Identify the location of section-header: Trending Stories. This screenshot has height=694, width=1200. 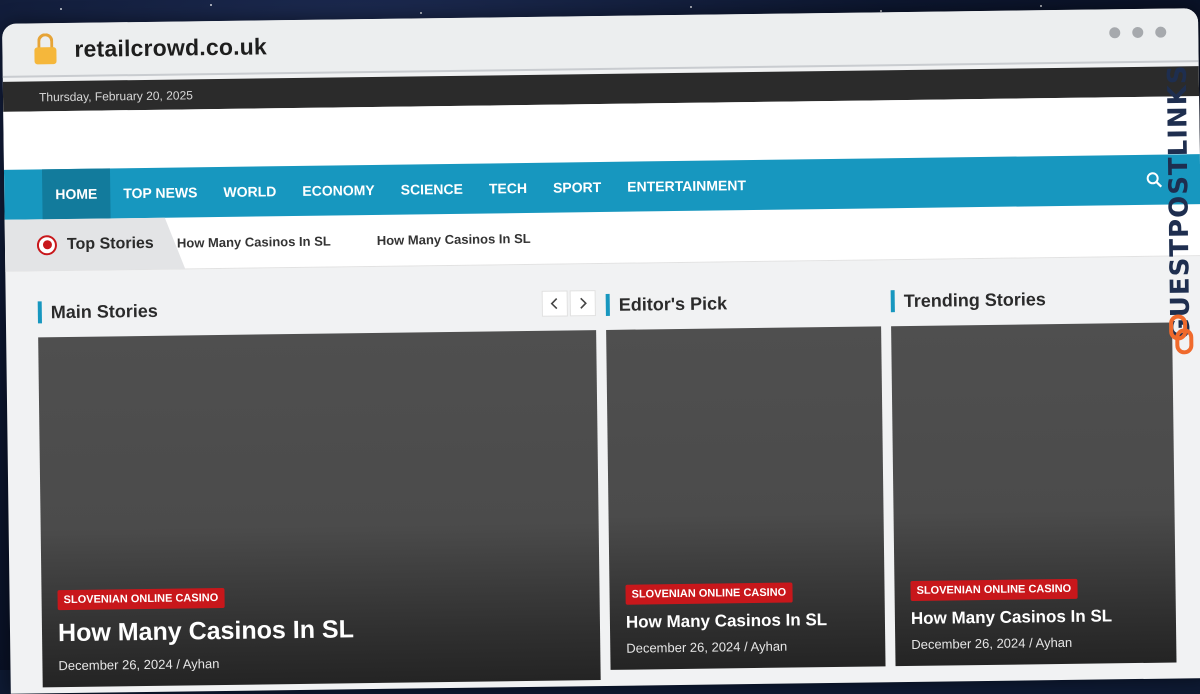
(1031, 300).